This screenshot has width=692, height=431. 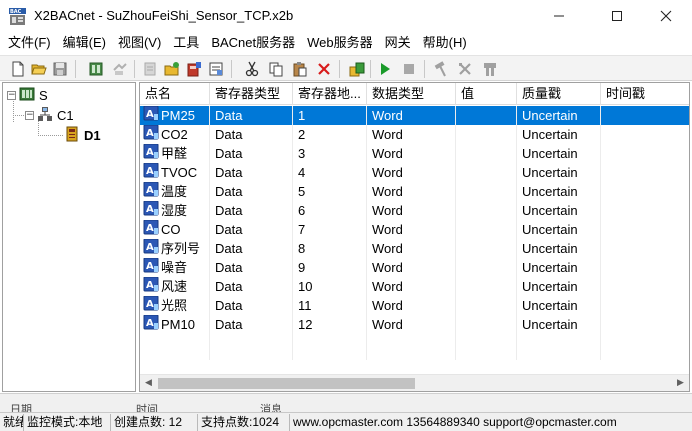 I want to click on cut-icon, so click(x=252, y=69).